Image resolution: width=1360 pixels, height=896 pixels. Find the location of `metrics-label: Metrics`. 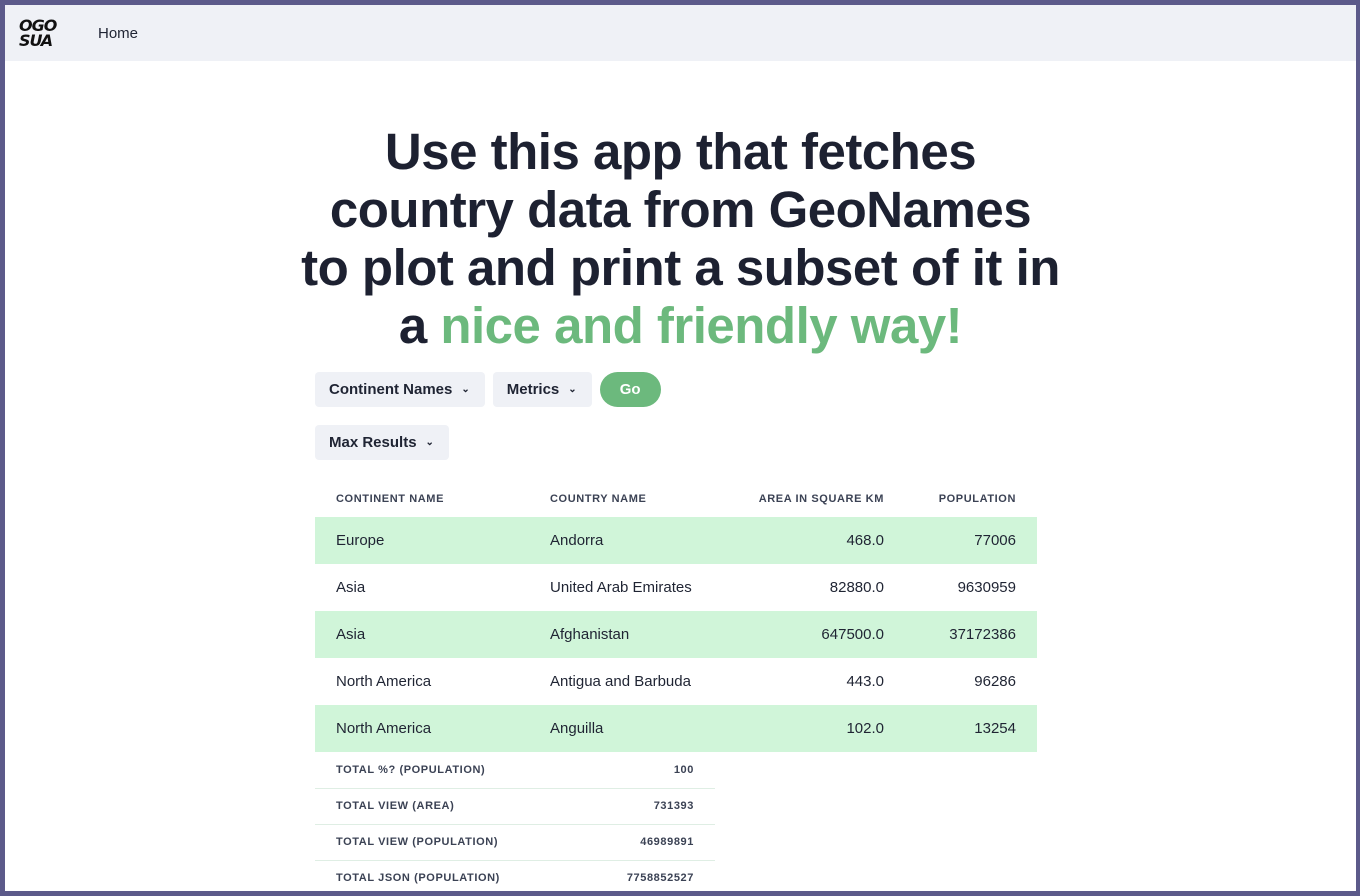

metrics-label: Metrics is located at coordinates (533, 389).